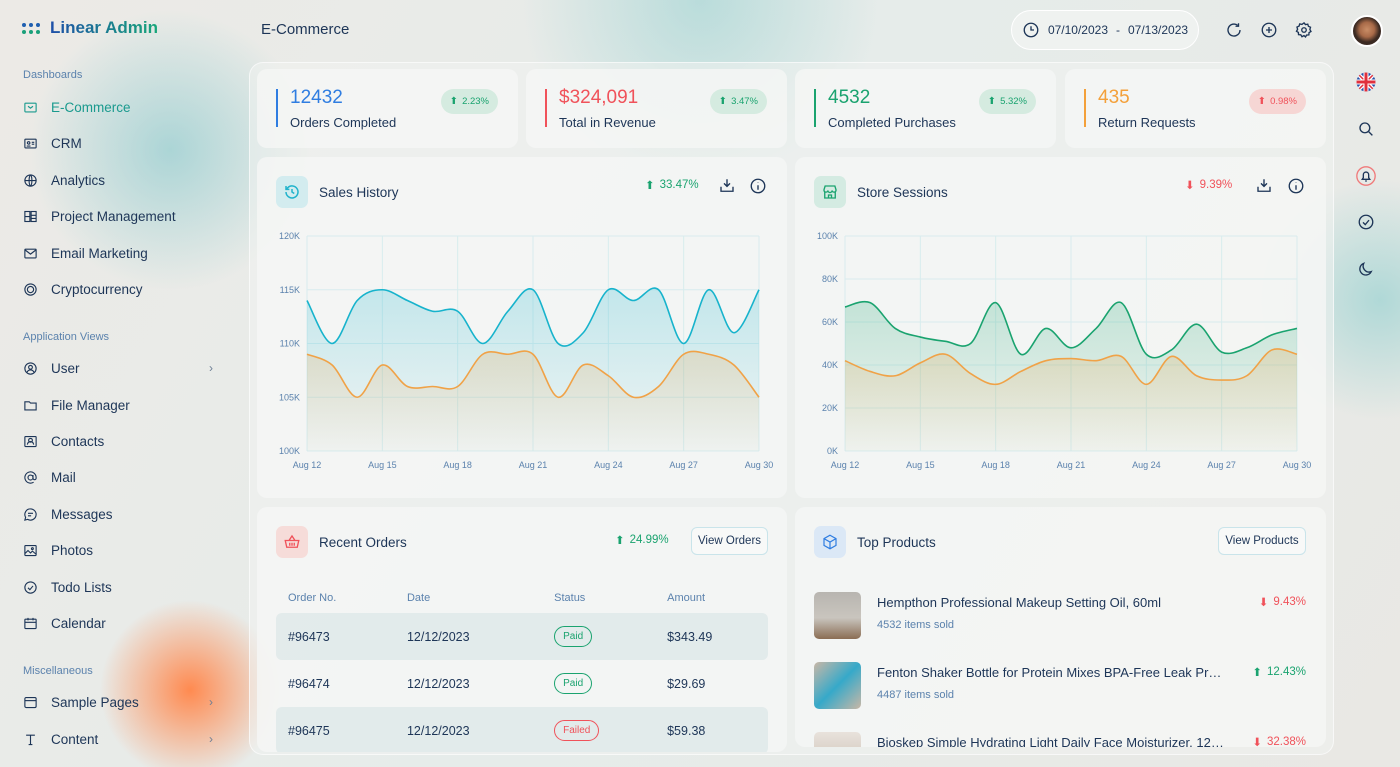 This screenshot has height=767, width=1400. Describe the element at coordinates (118, 216) in the screenshot. I see `sidebar-item-project-management: Project Management` at that location.